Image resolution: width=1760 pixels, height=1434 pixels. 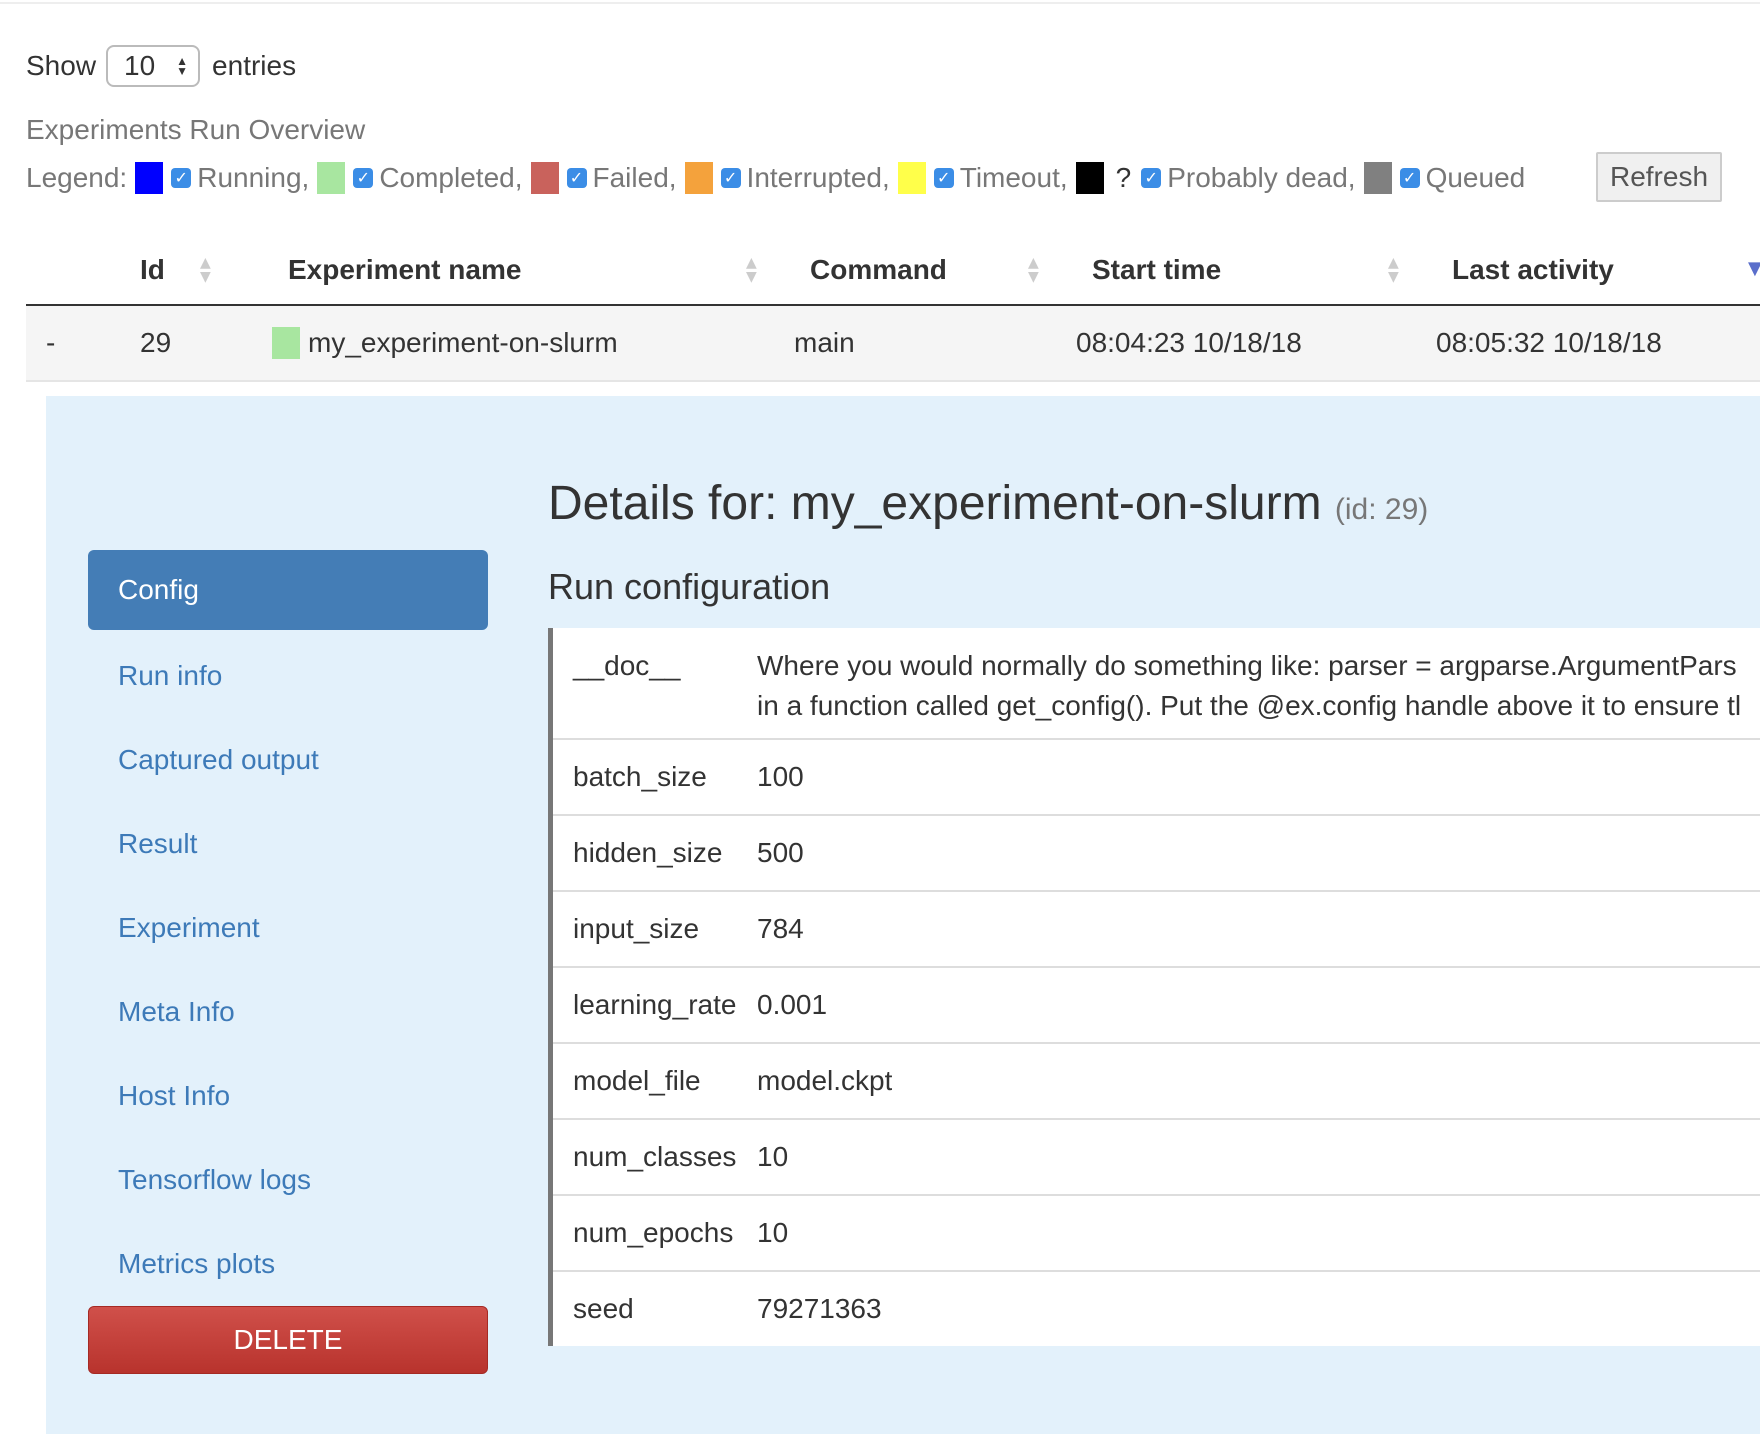 I want to click on column-header-id-label: Id, so click(x=152, y=269).